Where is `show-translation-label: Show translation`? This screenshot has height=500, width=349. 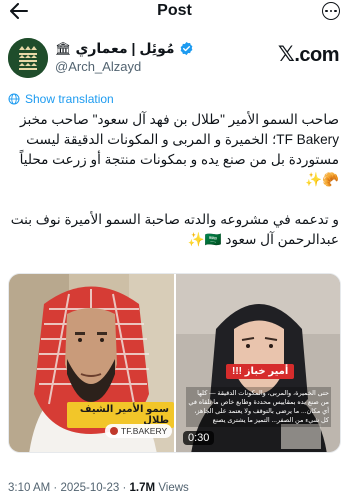 show-translation-label: Show translation is located at coordinates (69, 99).